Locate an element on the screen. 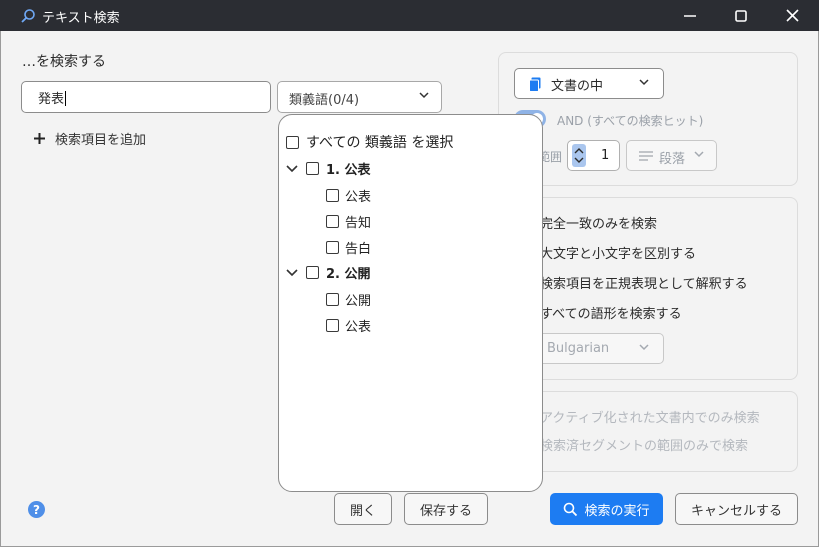 This screenshot has height=547, width=819. save-button: 保存する is located at coordinates (446, 509).